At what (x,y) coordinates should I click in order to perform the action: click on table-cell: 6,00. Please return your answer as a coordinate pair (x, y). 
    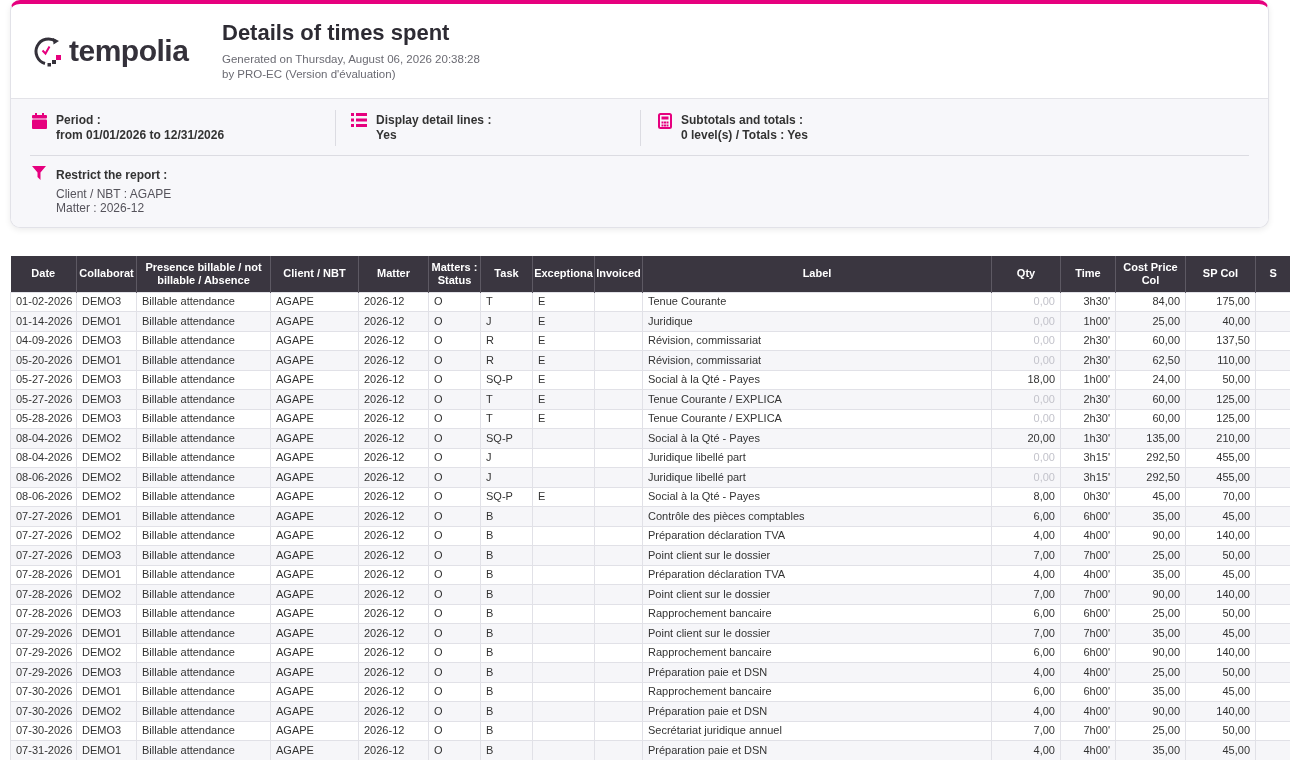
    Looking at the image, I should click on (1026, 614).